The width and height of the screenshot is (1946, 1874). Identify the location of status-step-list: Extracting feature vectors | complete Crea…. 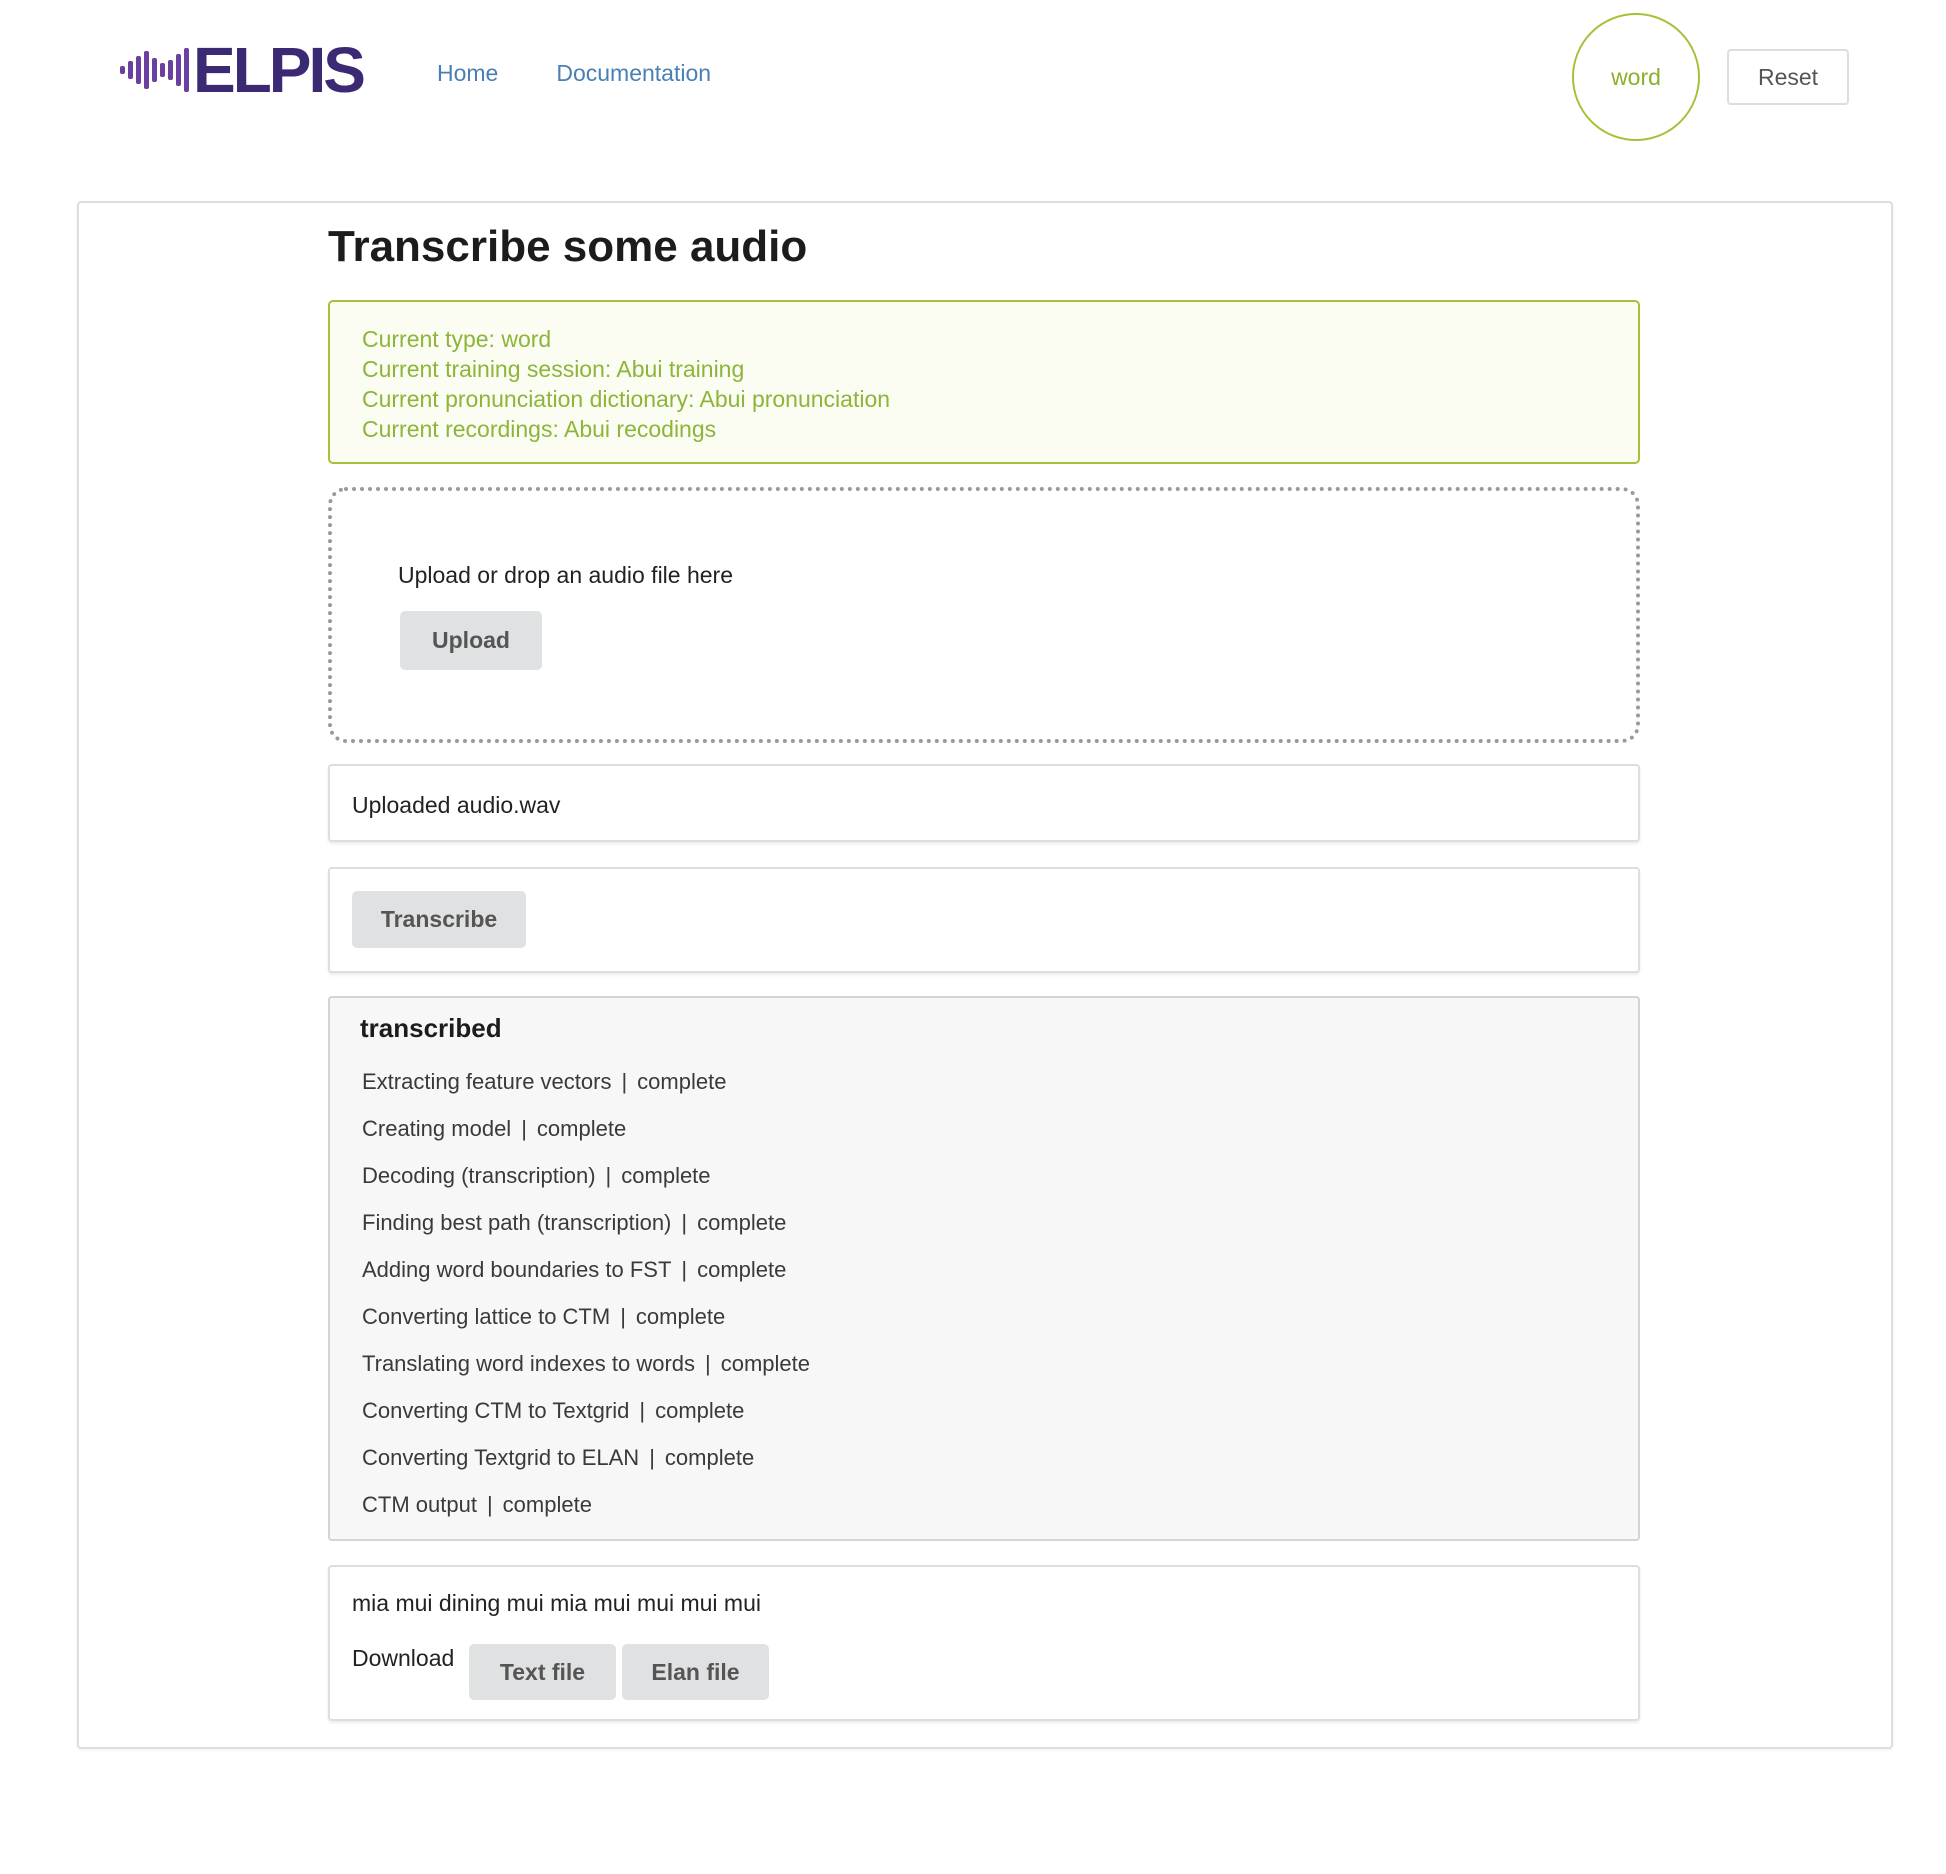
(586, 1299).